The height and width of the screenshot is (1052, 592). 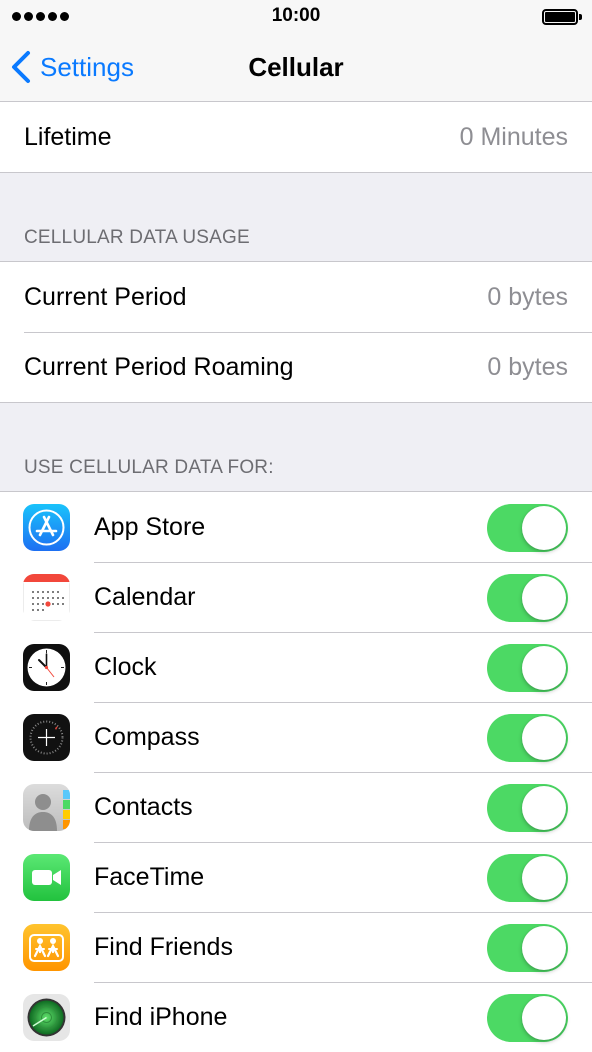 I want to click on find-friends-toggle, so click(x=527, y=948).